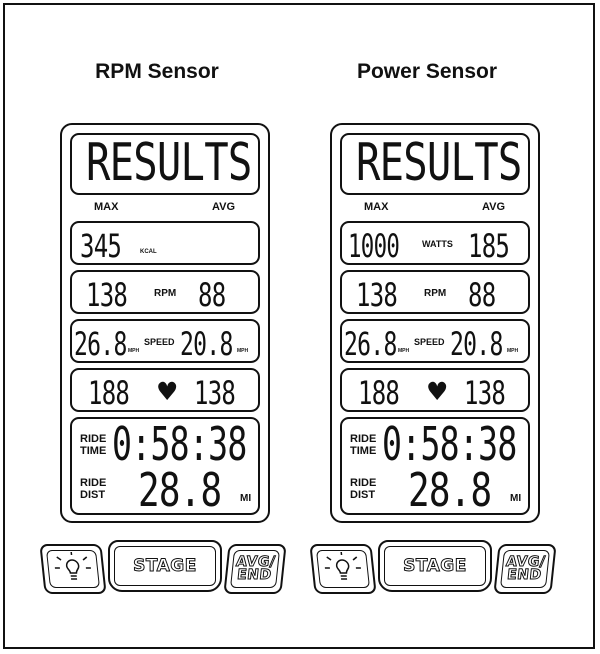 The width and height of the screenshot is (600, 654). I want to click on watts-row: 1000 WATTS 185, so click(435, 243).